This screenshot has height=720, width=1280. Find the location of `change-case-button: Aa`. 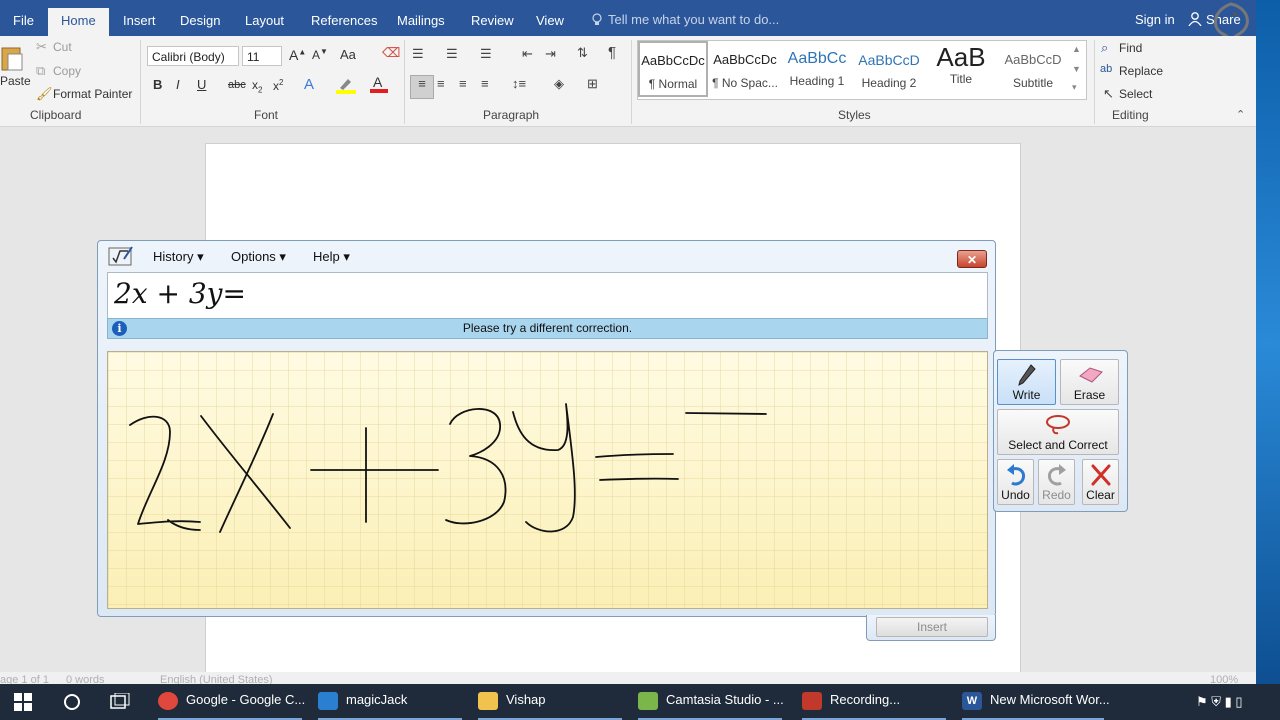

change-case-button: Aa is located at coordinates (348, 54).